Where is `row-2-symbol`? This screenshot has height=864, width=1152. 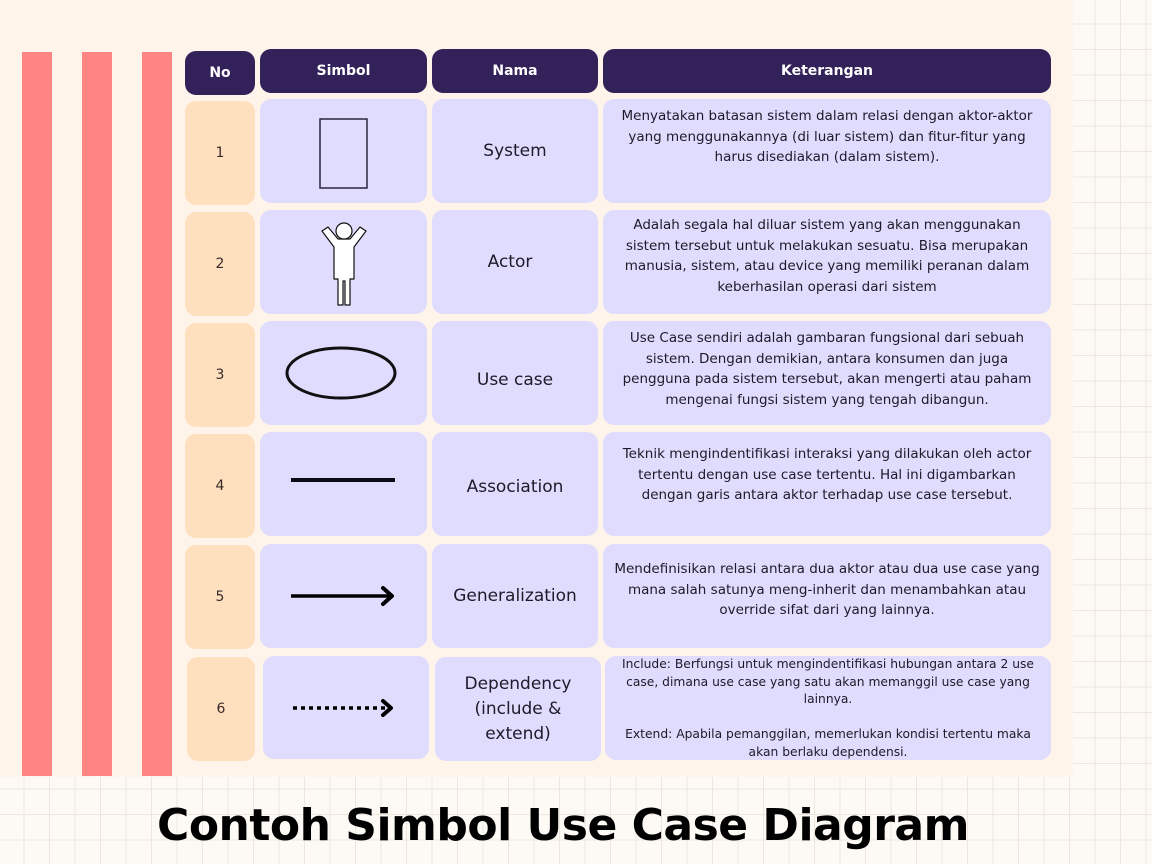
row-2-symbol is located at coordinates (343, 262).